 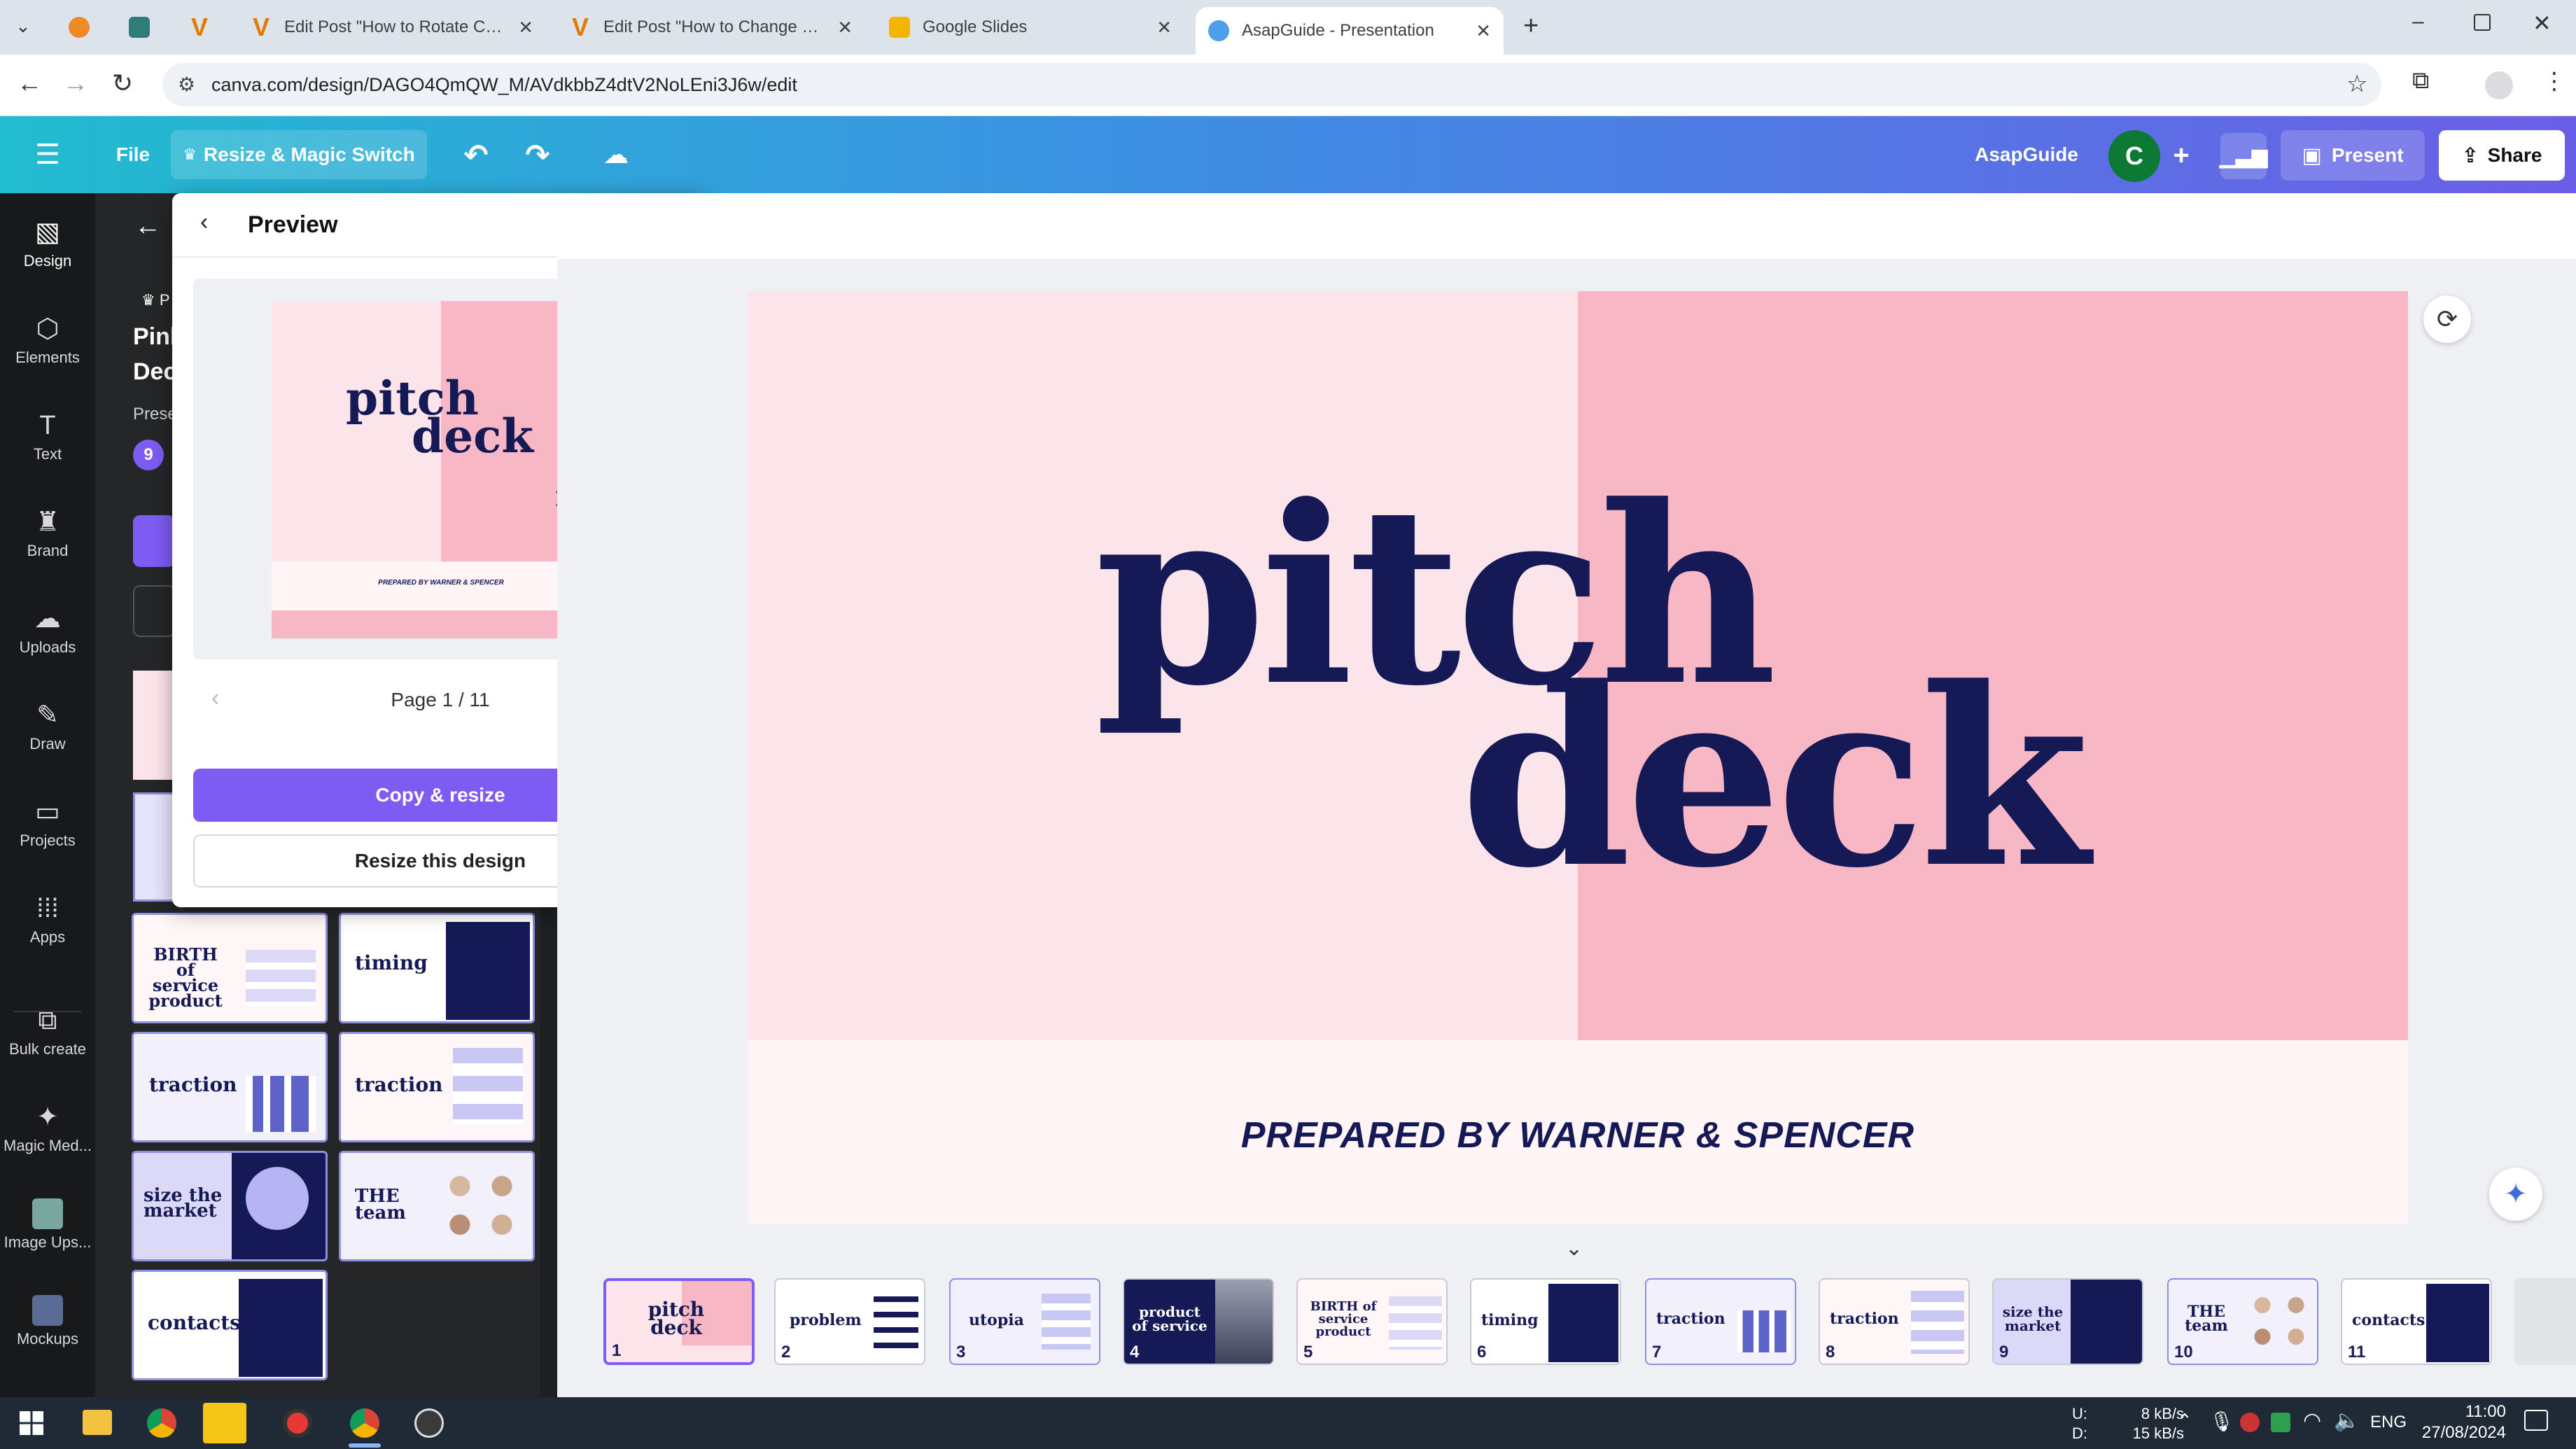 What do you see at coordinates (849, 1321) in the screenshot?
I see `page-thumb-2: problem 2` at bounding box center [849, 1321].